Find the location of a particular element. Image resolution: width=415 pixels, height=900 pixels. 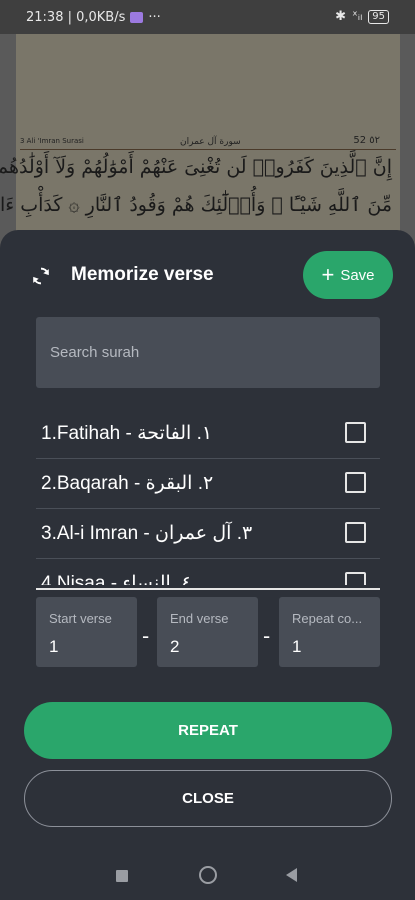

surah-label: 4.Nisaa - ٤. النساء is located at coordinates (116, 579).